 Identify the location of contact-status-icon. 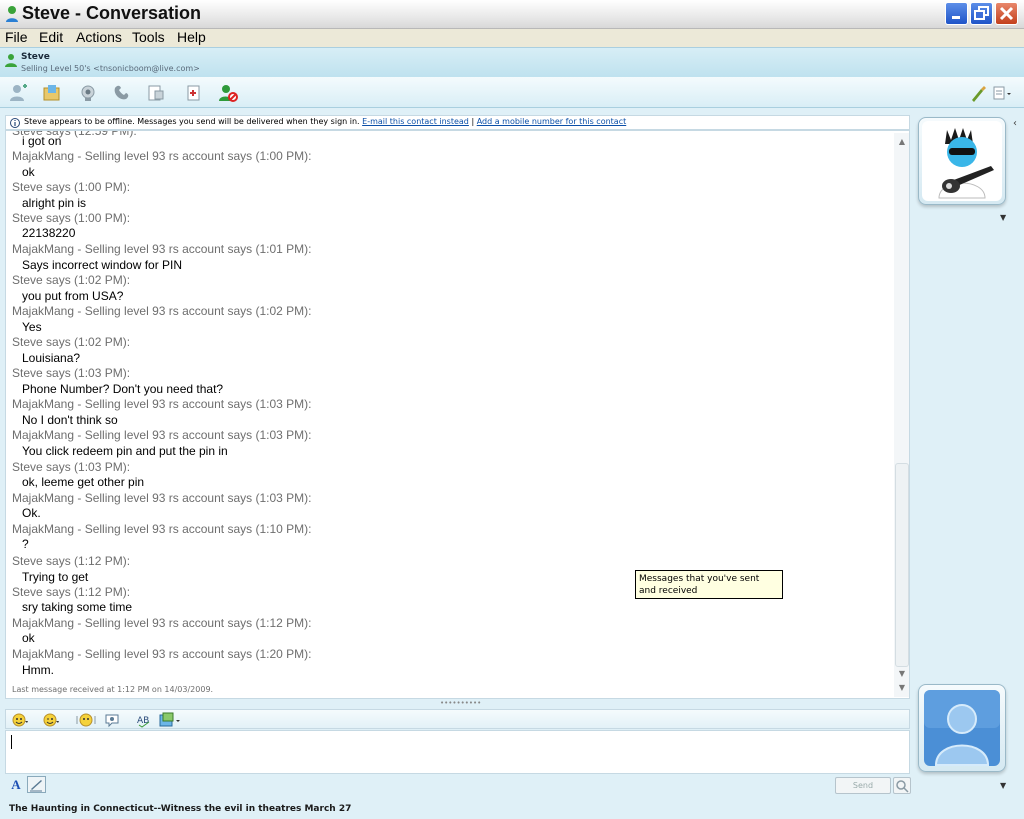
(11, 60).